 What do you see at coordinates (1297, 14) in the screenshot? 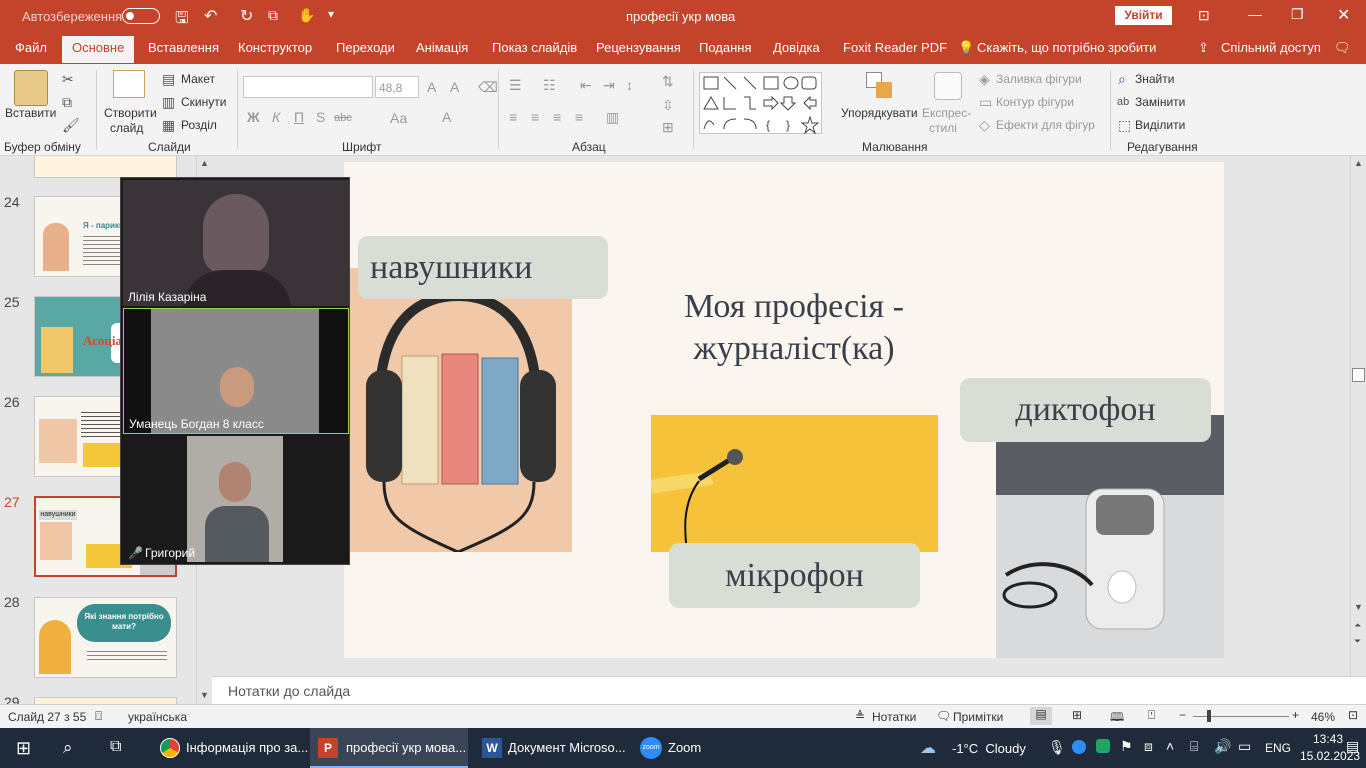
I see `restore-icon: ❐` at bounding box center [1297, 14].